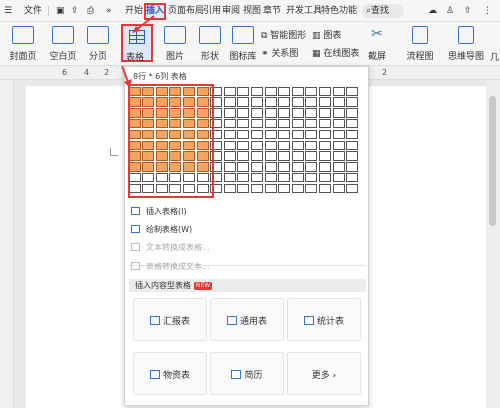 The height and width of the screenshot is (408, 500). I want to click on icon-library-button: 图标库, so click(243, 44).